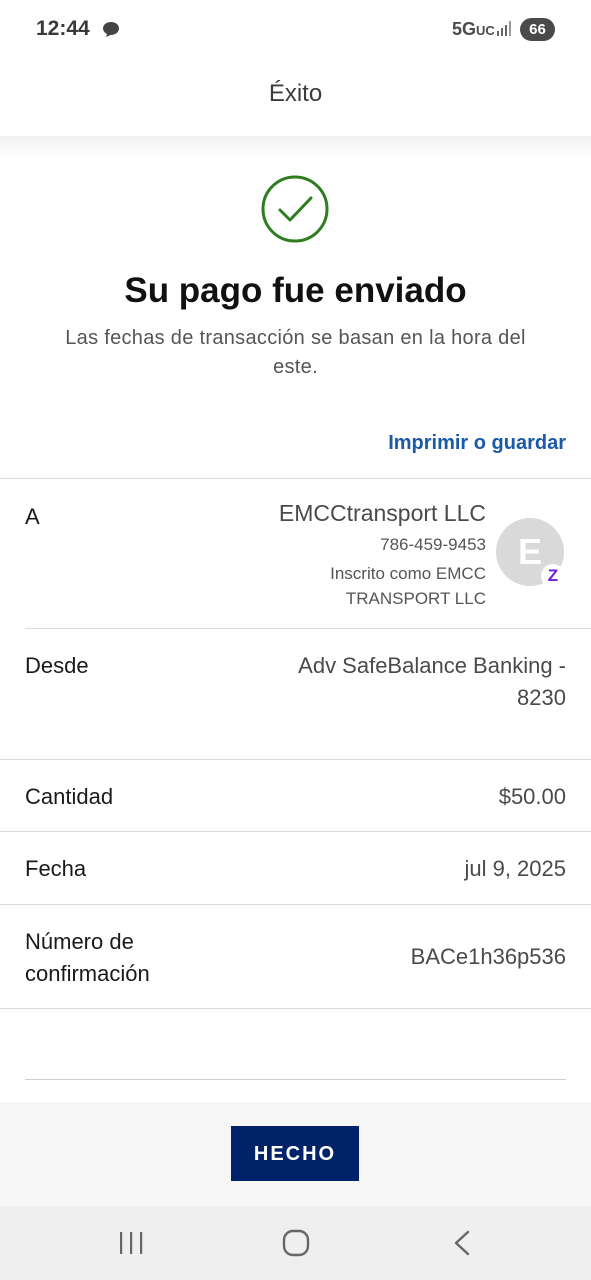 This screenshot has width=591, height=1280. I want to click on status-bar: 12:44 5GUC 66, so click(295, 30).